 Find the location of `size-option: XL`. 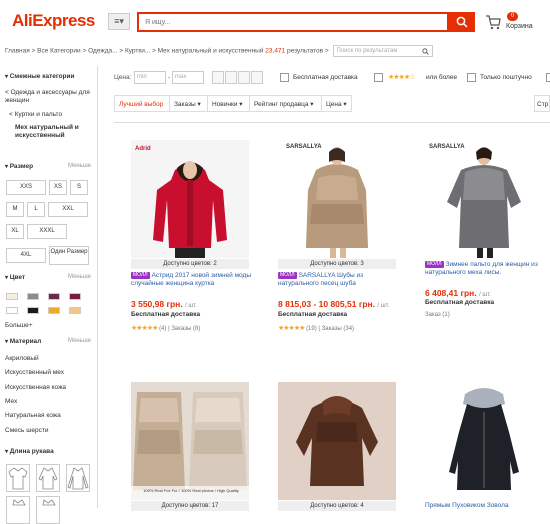

size-option: XL is located at coordinates (15, 231).